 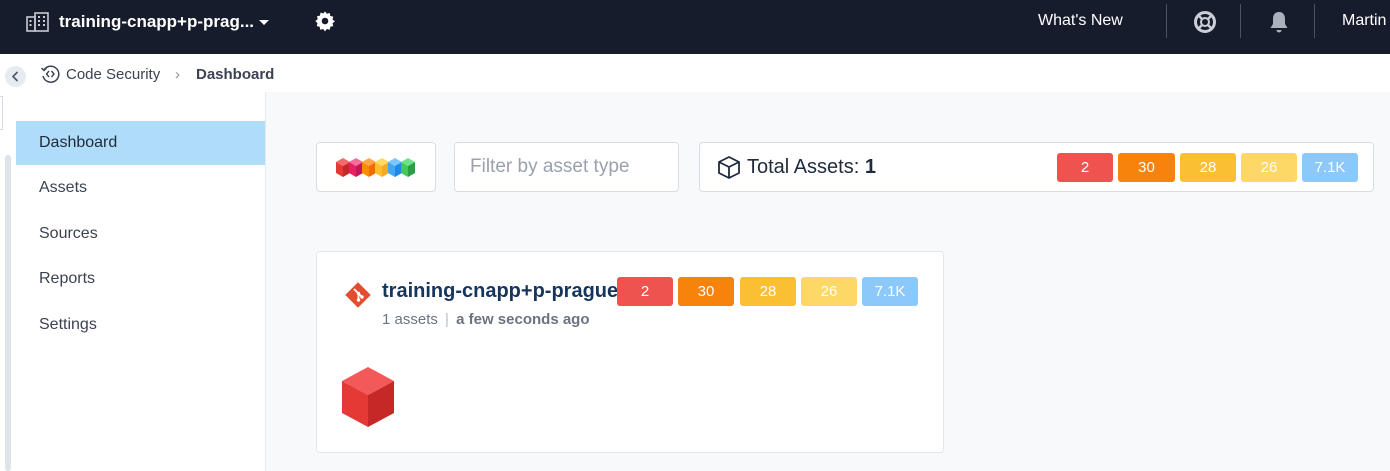 What do you see at coordinates (566, 167) in the screenshot?
I see `asset-type-filter-input` at bounding box center [566, 167].